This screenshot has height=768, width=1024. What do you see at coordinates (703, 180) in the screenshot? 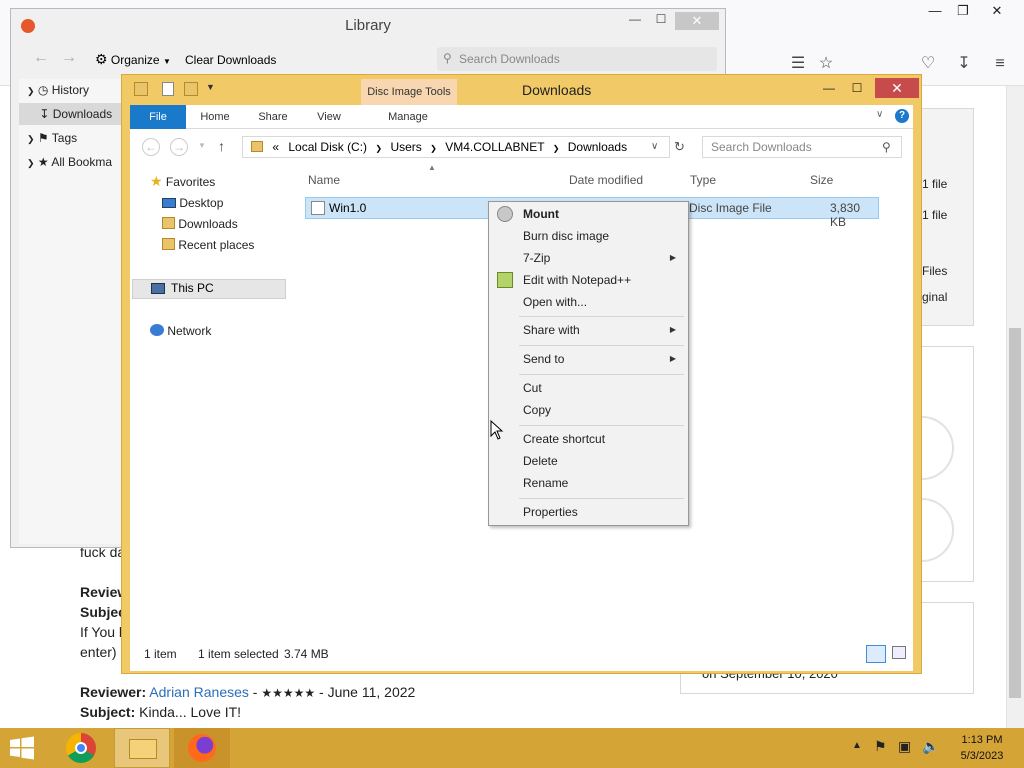
I see `column-header-type: Type` at bounding box center [703, 180].